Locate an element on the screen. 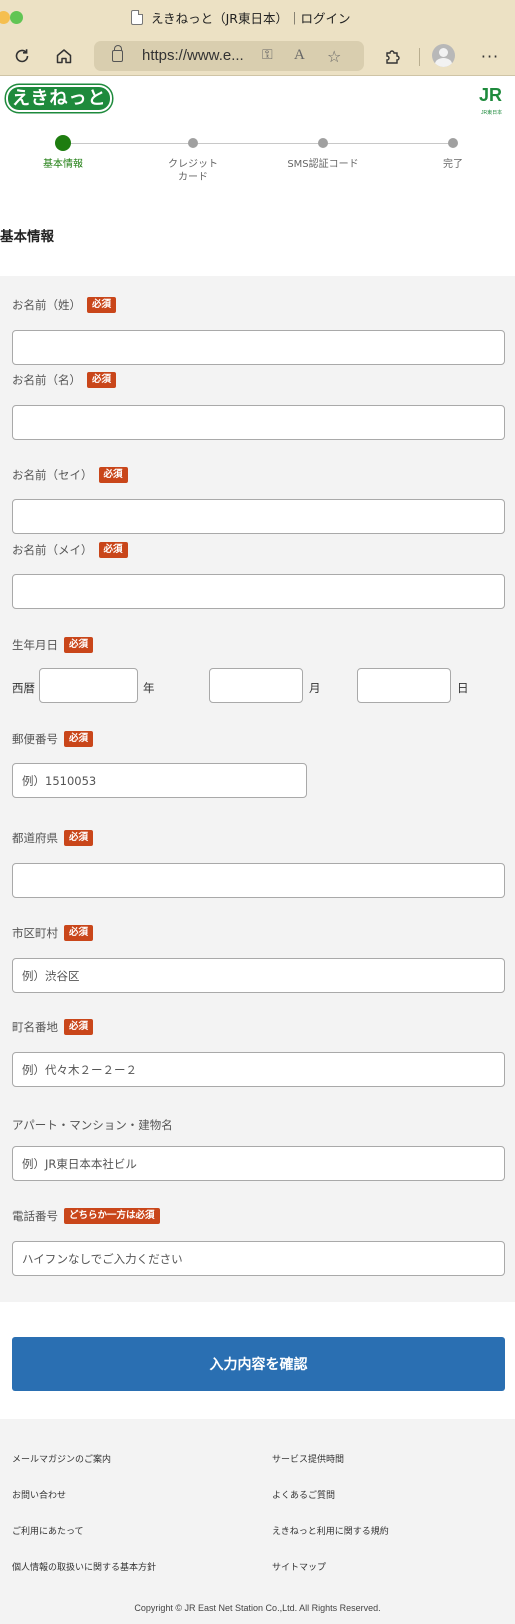  toolbar-divider is located at coordinates (419, 57).